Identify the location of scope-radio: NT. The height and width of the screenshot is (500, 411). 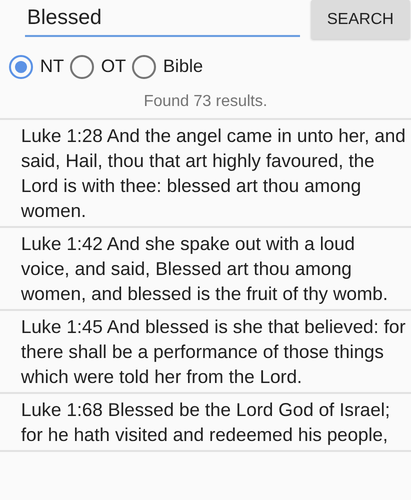
(36, 66).